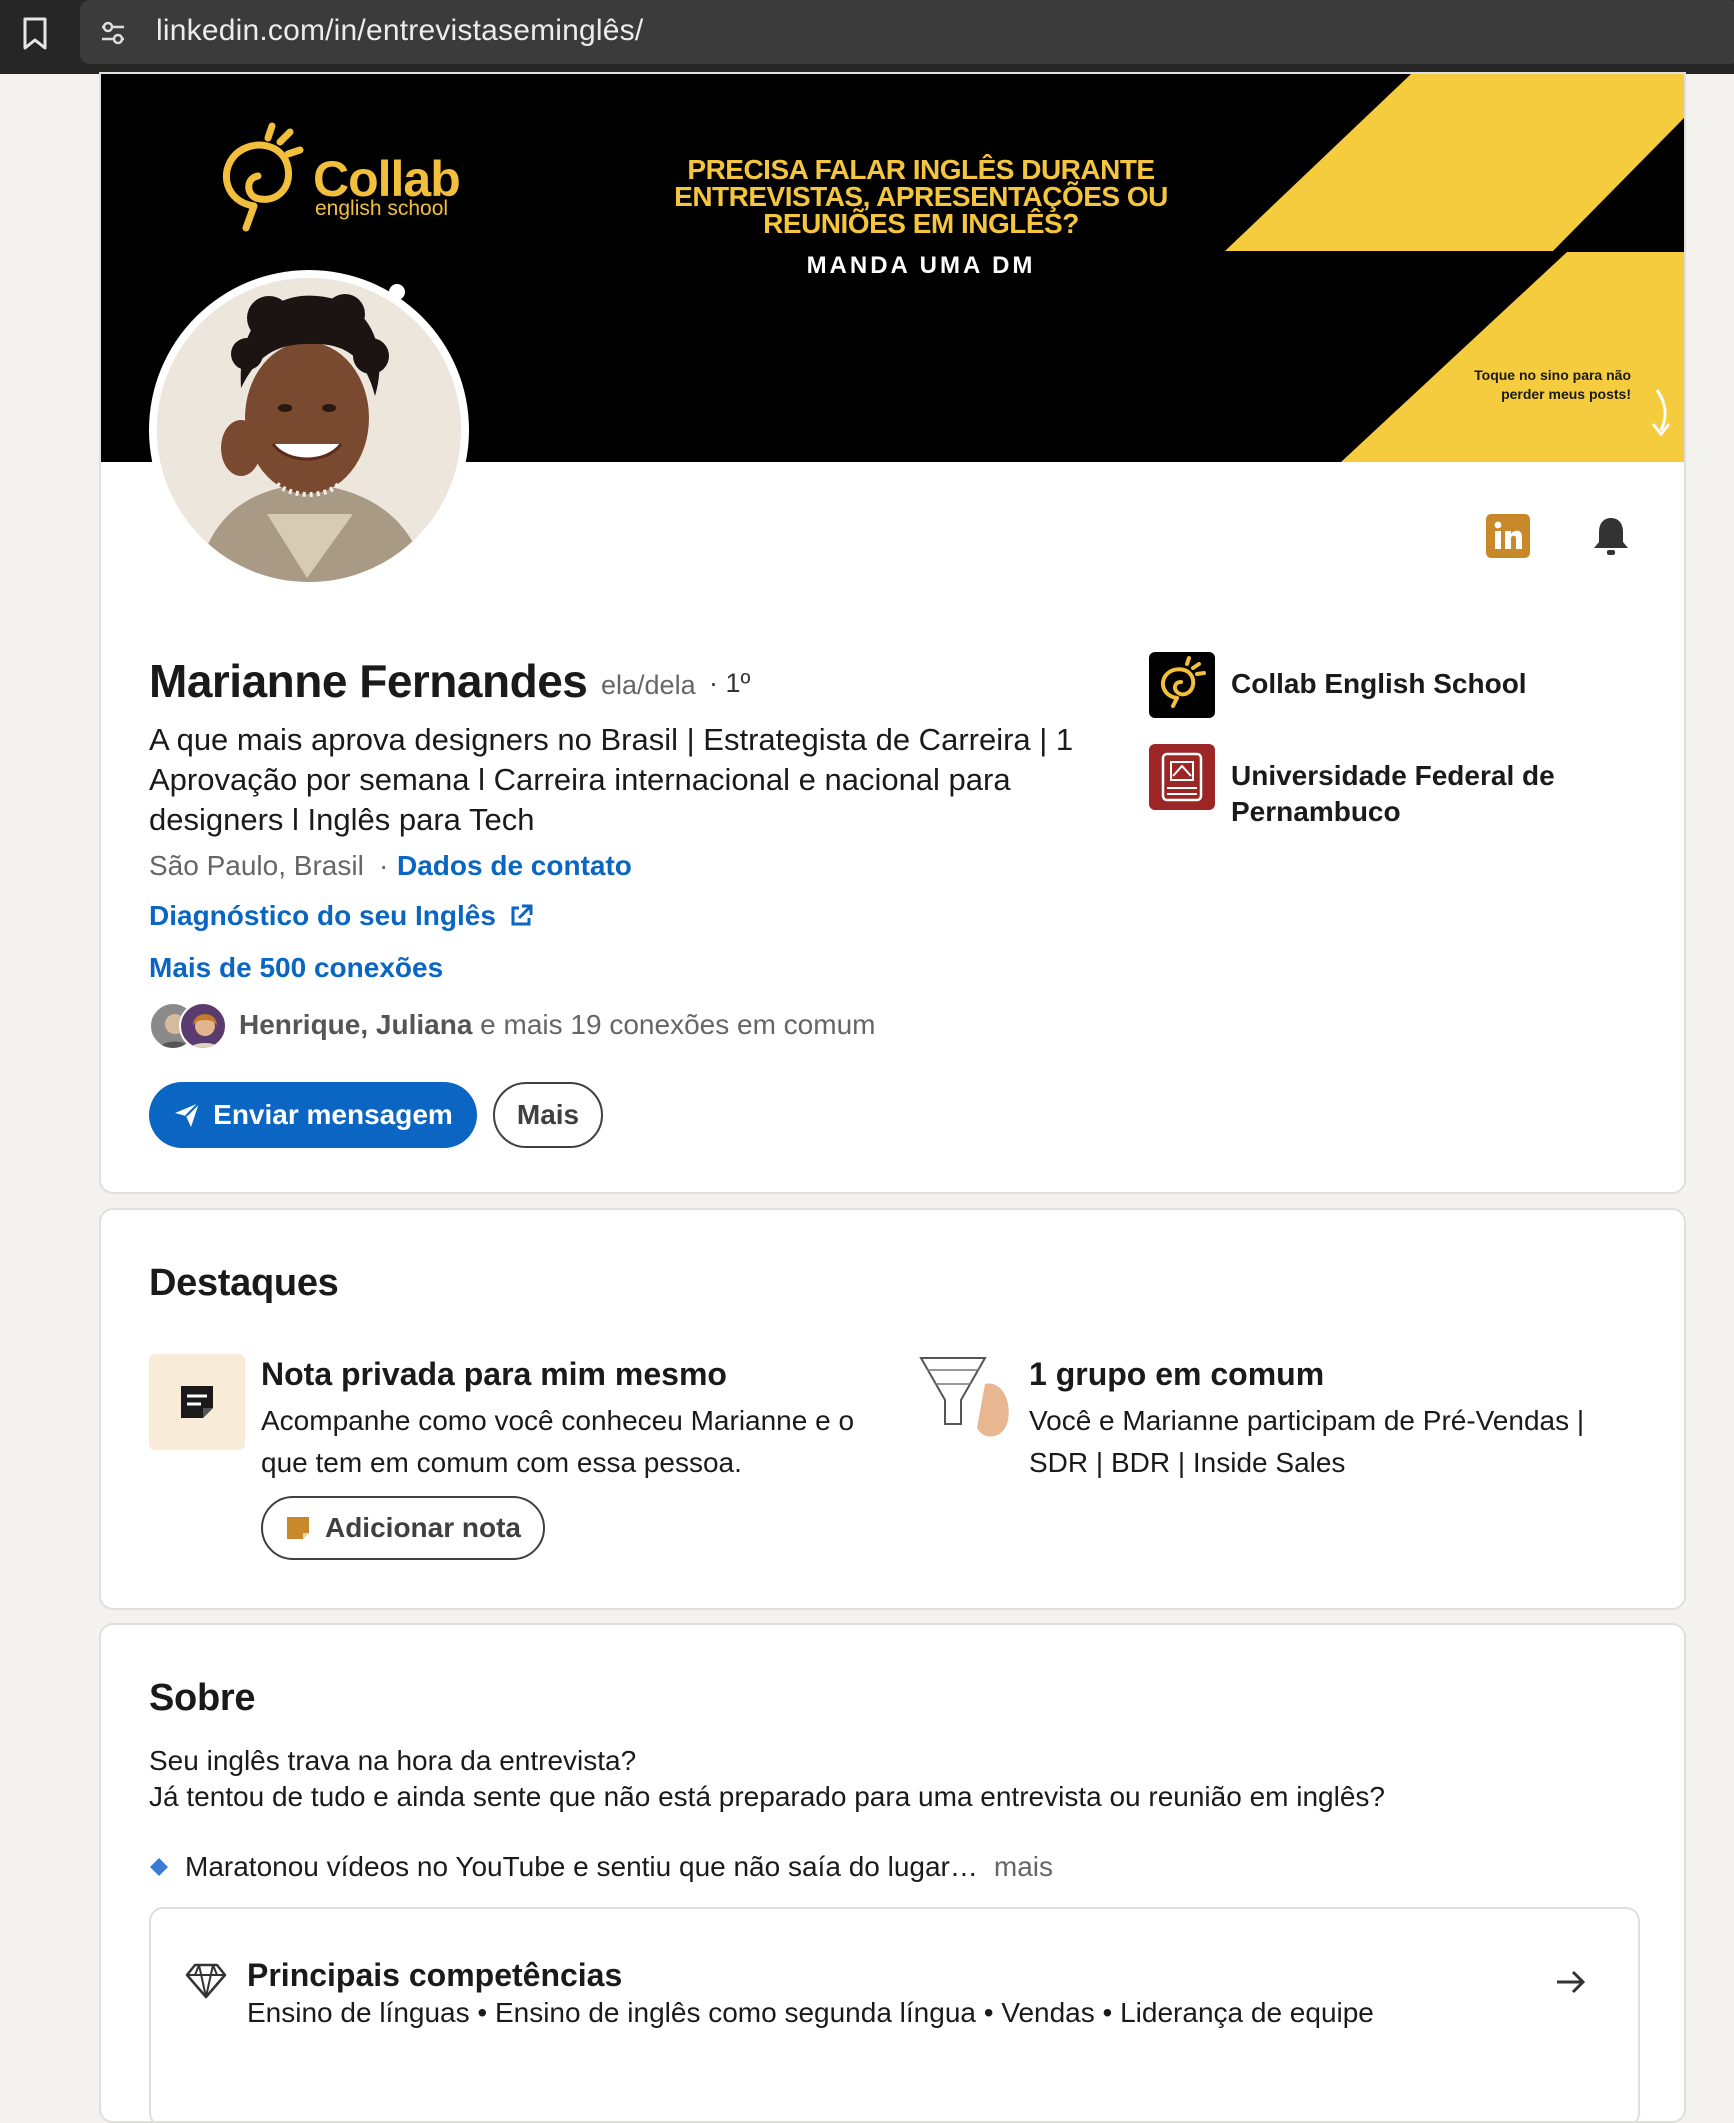 The width and height of the screenshot is (1734, 2123). What do you see at coordinates (206, 1980) in the screenshot?
I see `diamond-icon` at bounding box center [206, 1980].